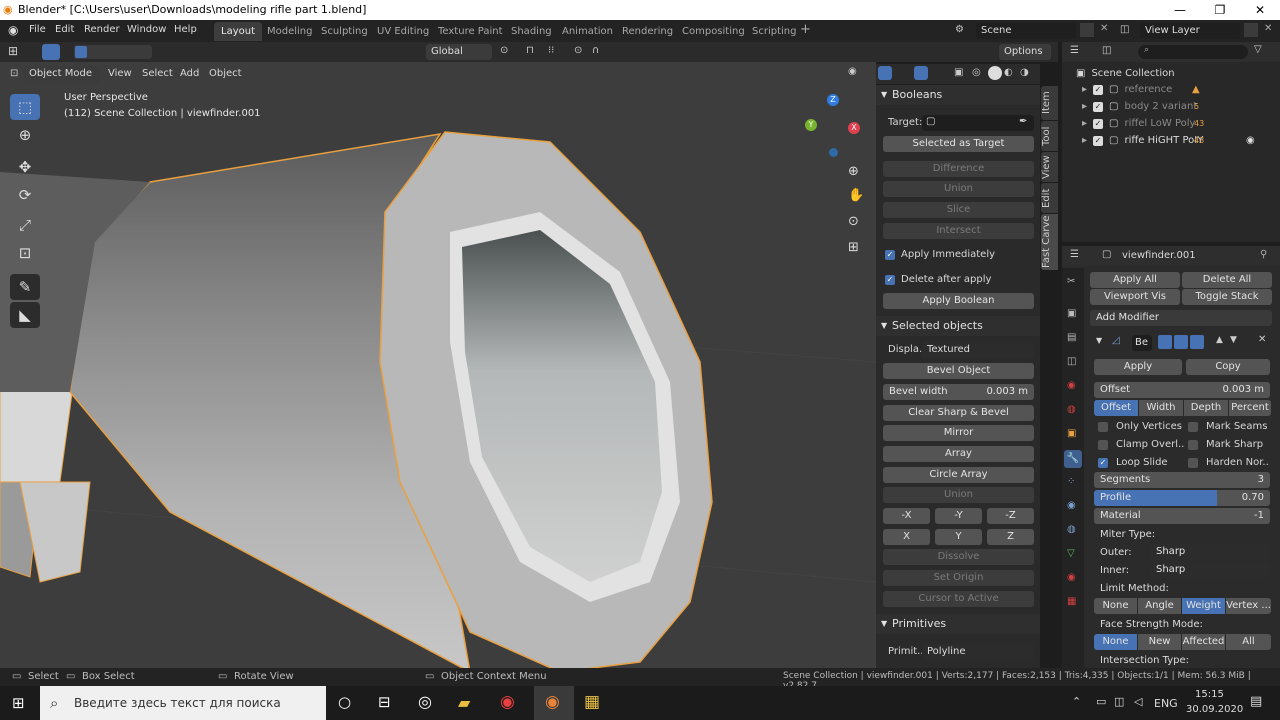 Image resolution: width=1280 pixels, height=720 pixels. Describe the element at coordinates (1248, 642) in the screenshot. I see `face-strength-all: All` at that location.